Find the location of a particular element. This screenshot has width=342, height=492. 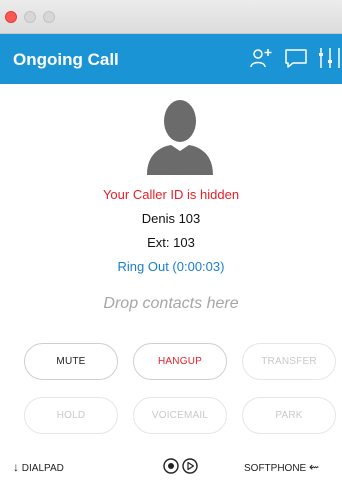

swap-arrows-icon: ⇜ is located at coordinates (314, 467).